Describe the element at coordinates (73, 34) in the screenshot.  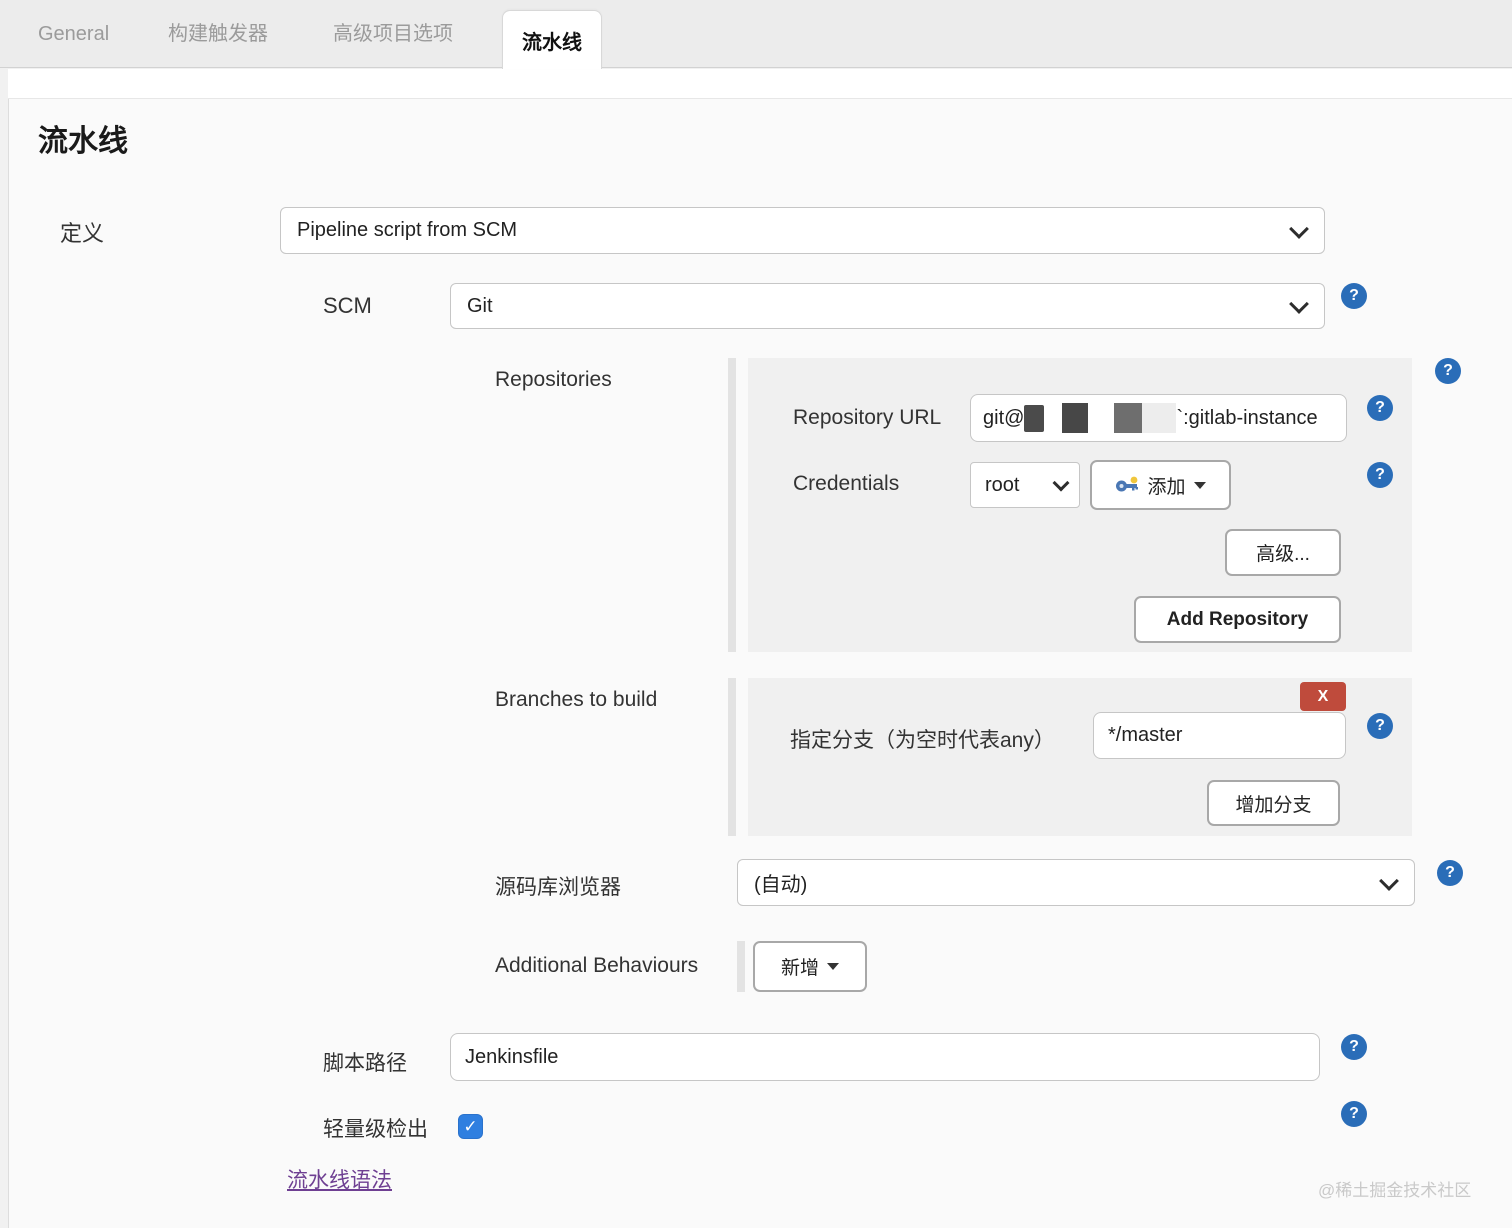
I see `tab-general: General` at that location.